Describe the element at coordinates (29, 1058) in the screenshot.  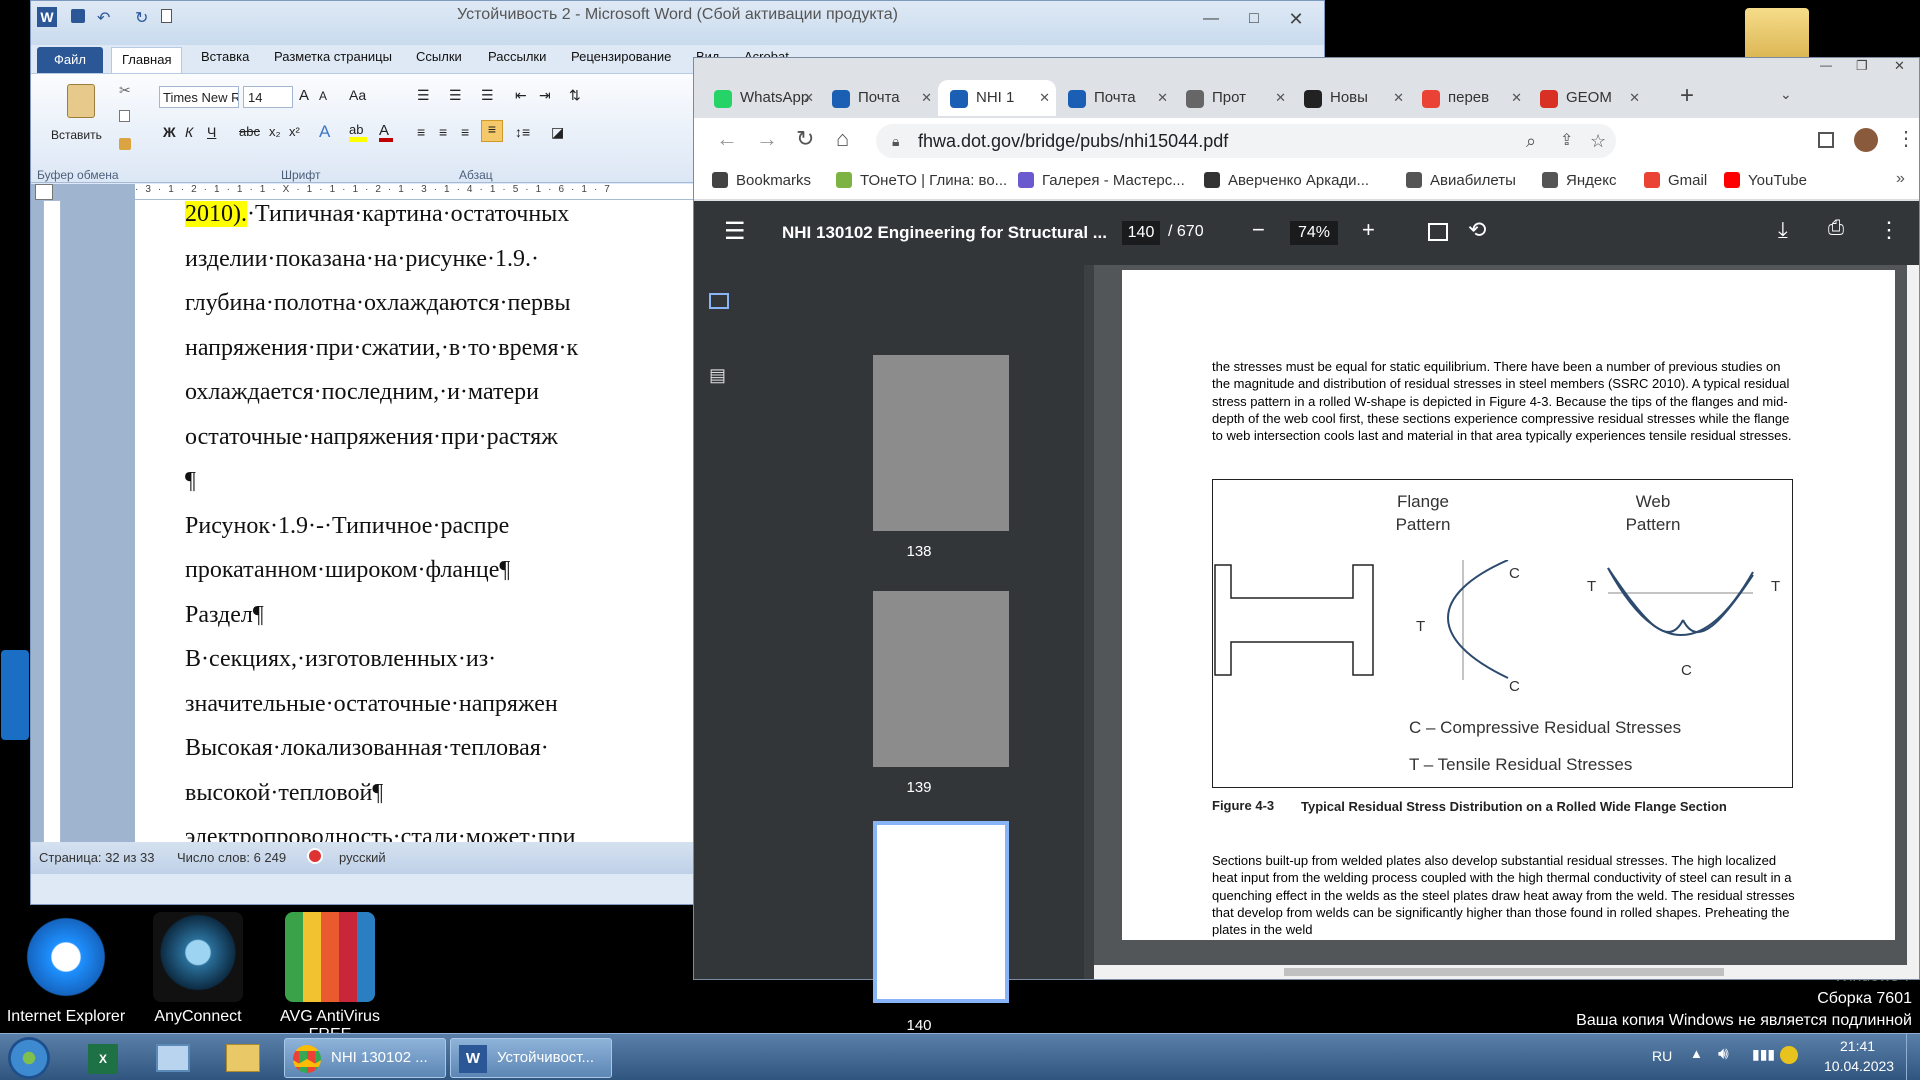
I see `start-button` at that location.